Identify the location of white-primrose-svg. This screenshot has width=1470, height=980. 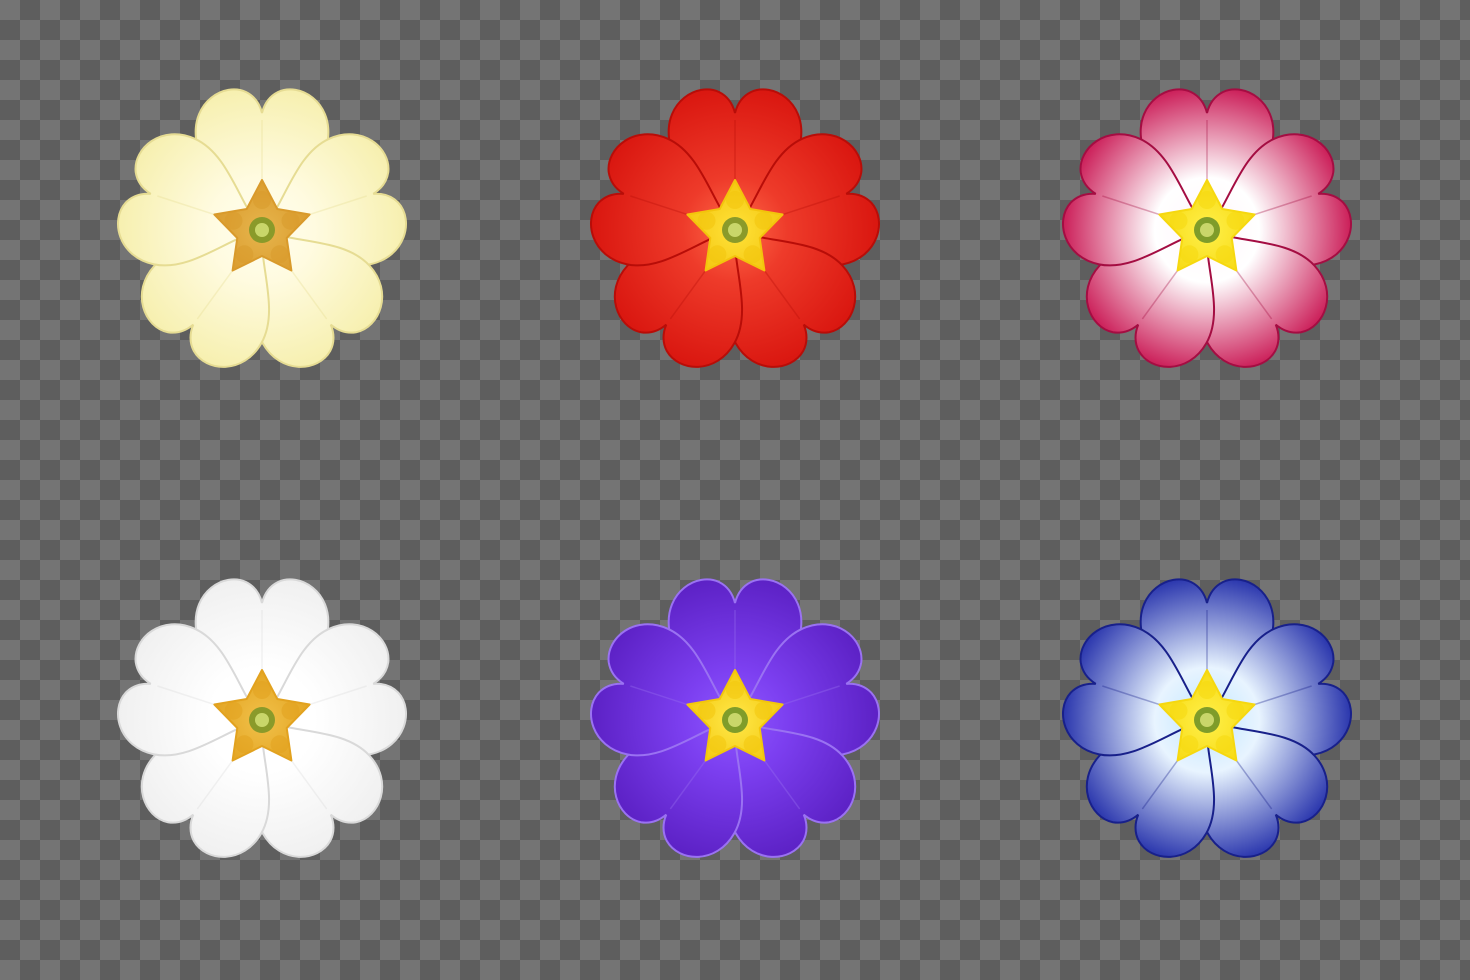
(262, 718).